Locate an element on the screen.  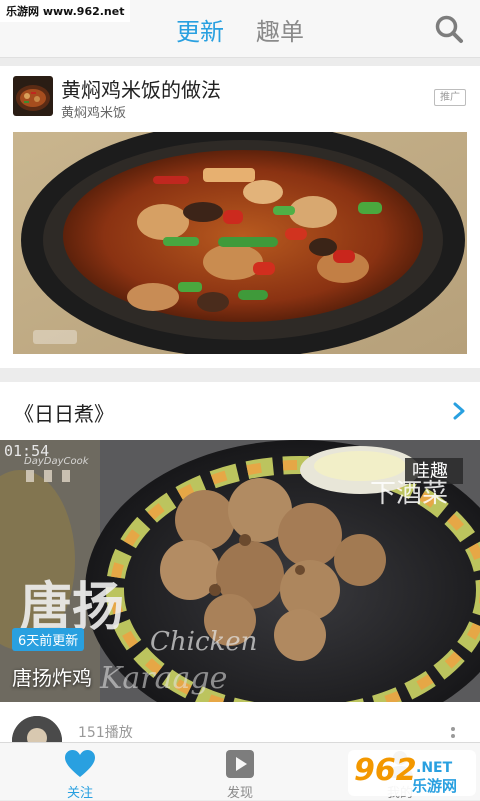
recipe-thumbnail is located at coordinates (33, 96).